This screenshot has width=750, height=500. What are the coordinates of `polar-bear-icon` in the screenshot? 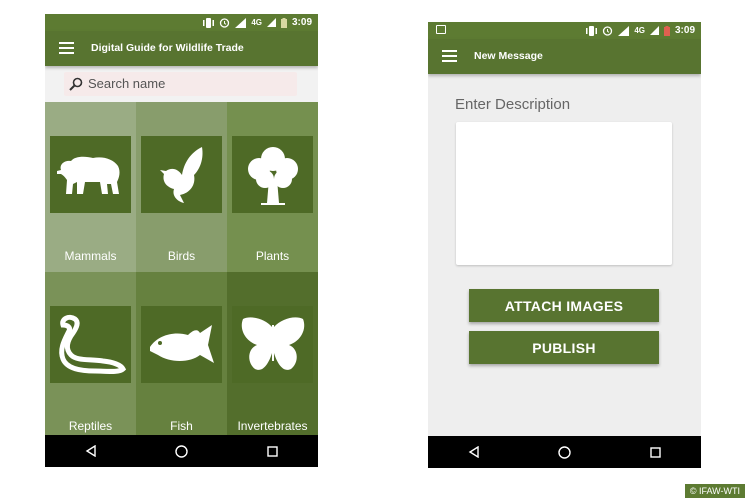 It's located at (90, 174).